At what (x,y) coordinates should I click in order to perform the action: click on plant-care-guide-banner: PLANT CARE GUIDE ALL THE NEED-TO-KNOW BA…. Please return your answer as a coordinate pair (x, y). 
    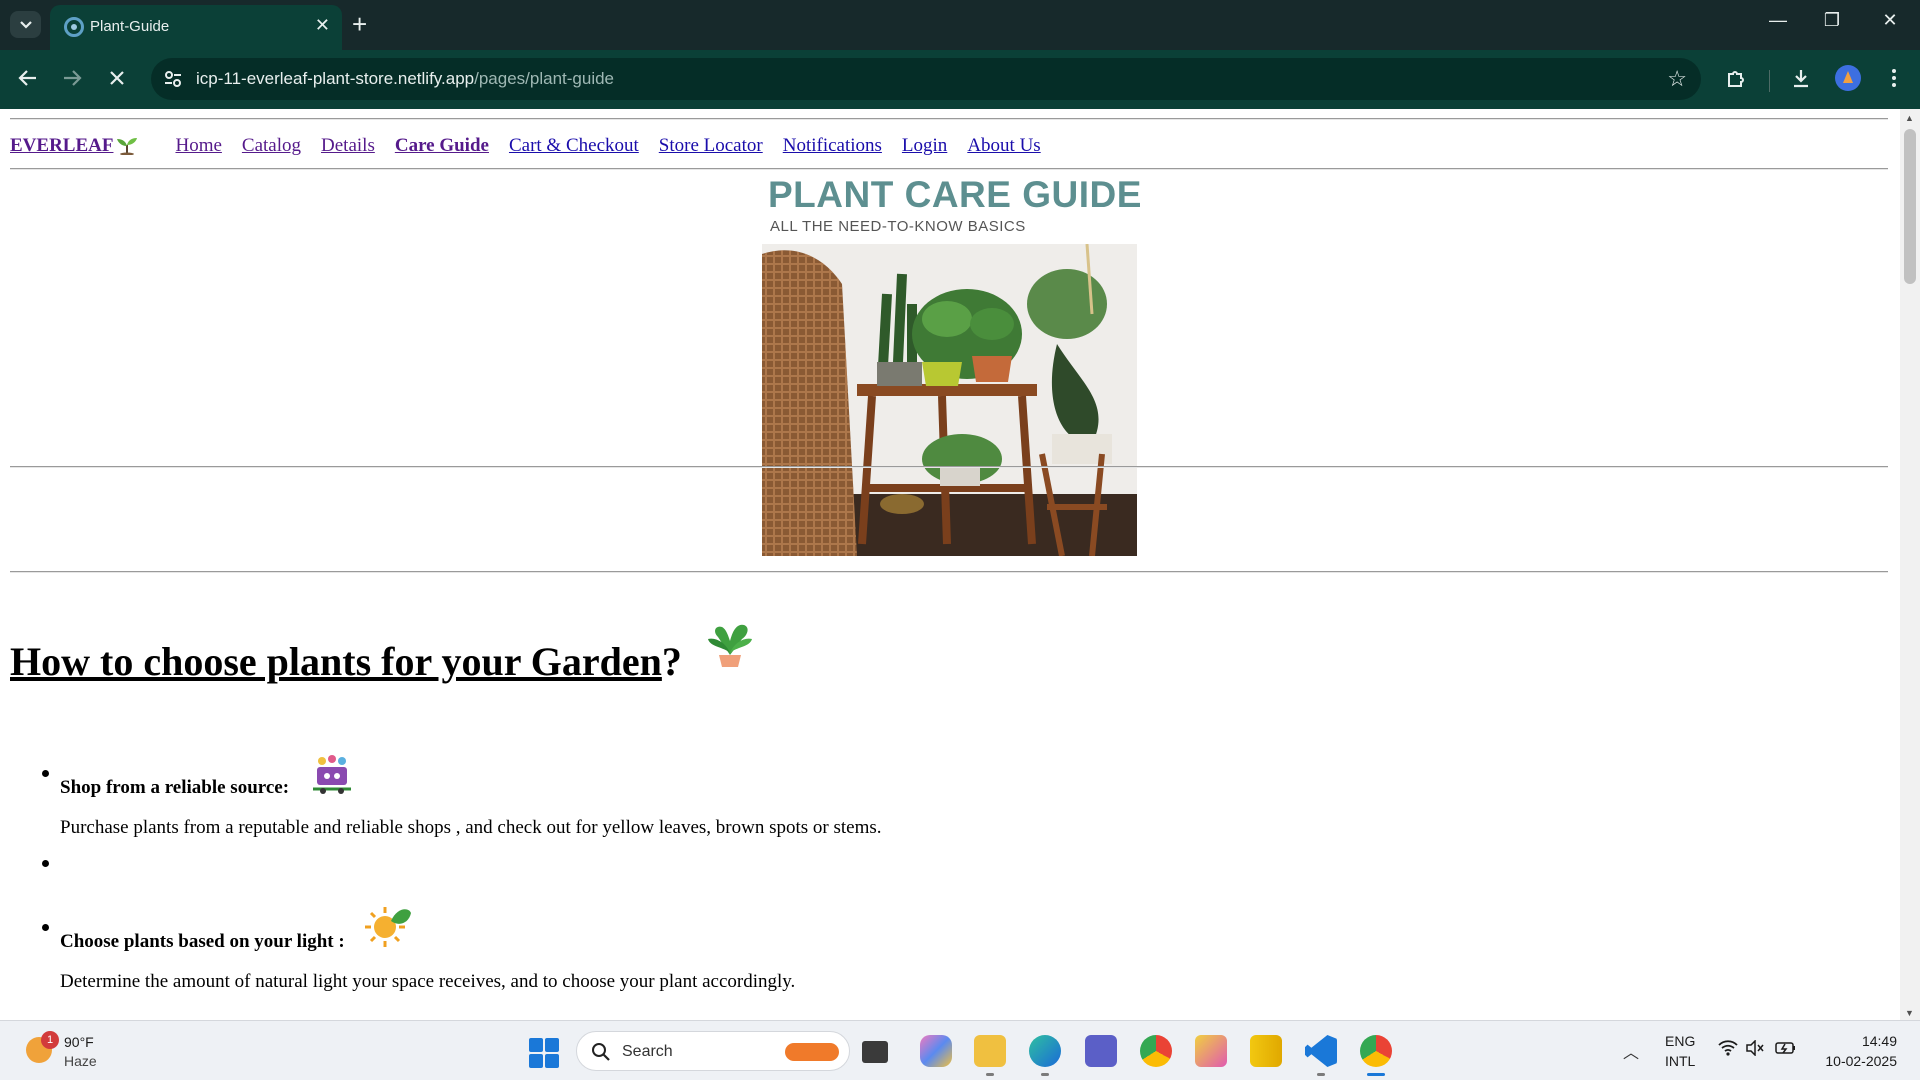
    Looking at the image, I should click on (951, 365).